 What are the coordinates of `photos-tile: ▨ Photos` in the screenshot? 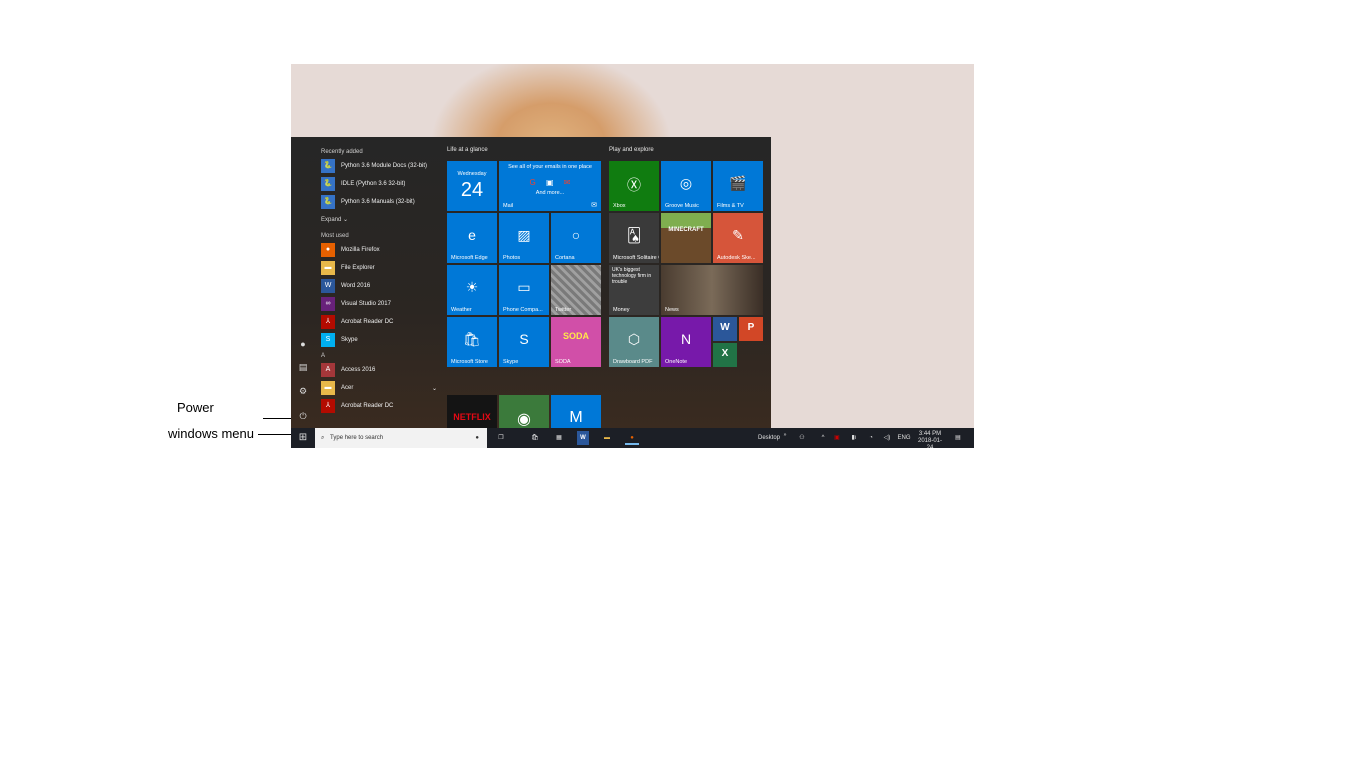 It's located at (524, 238).